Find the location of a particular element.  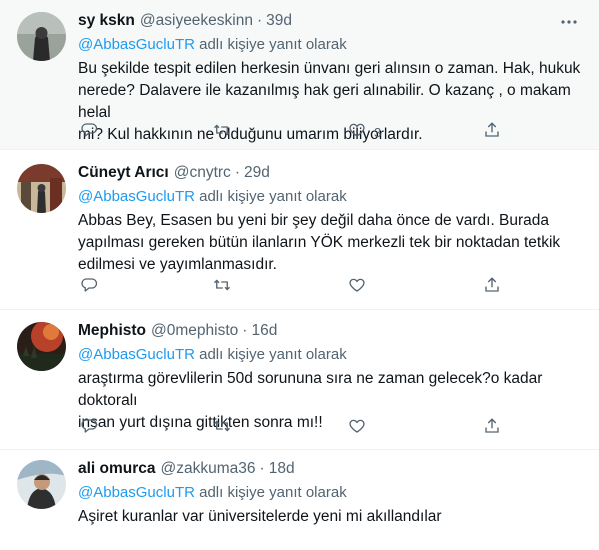

tweet-header: sy kskn @asiyeekeskinn · 39d is located at coordinates (330, 22).